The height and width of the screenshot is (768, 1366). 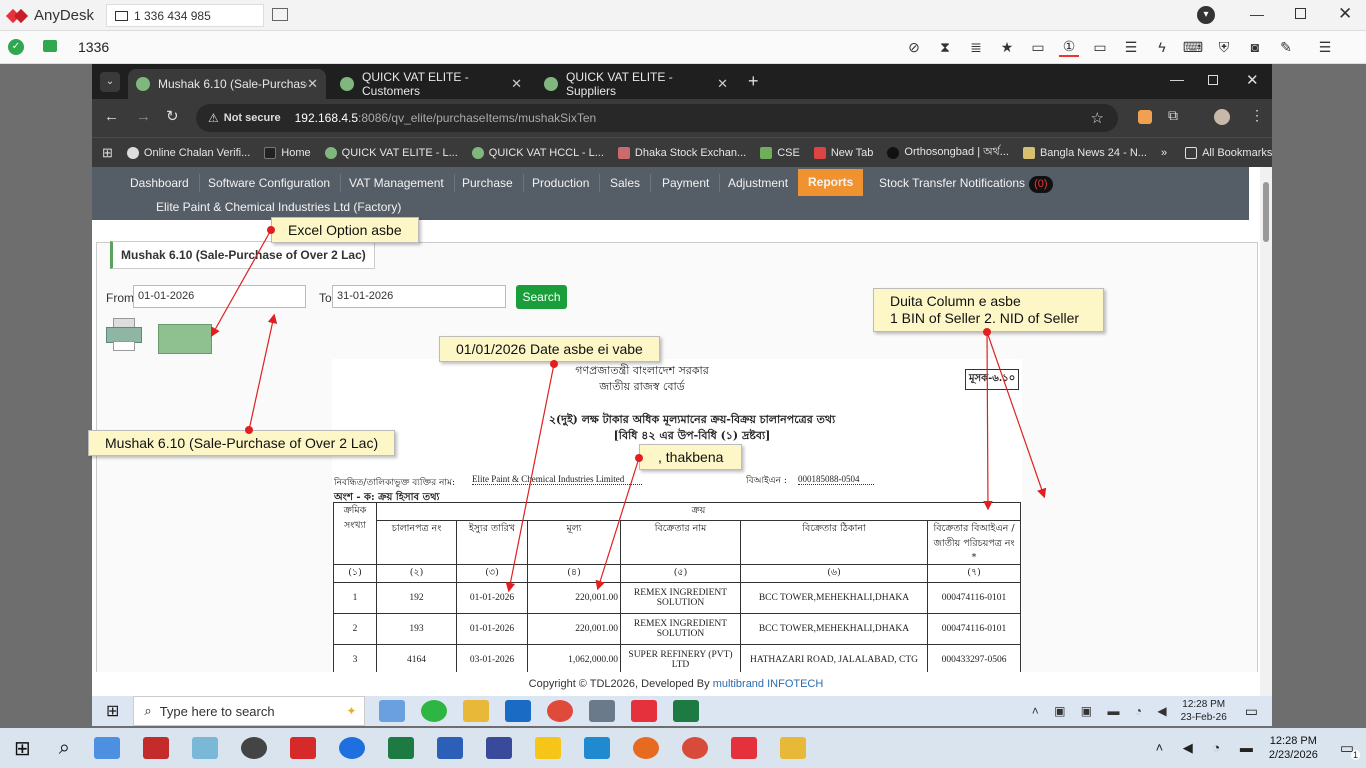 What do you see at coordinates (419, 296) in the screenshot?
I see `to-date-input: 31-01-2026` at bounding box center [419, 296].